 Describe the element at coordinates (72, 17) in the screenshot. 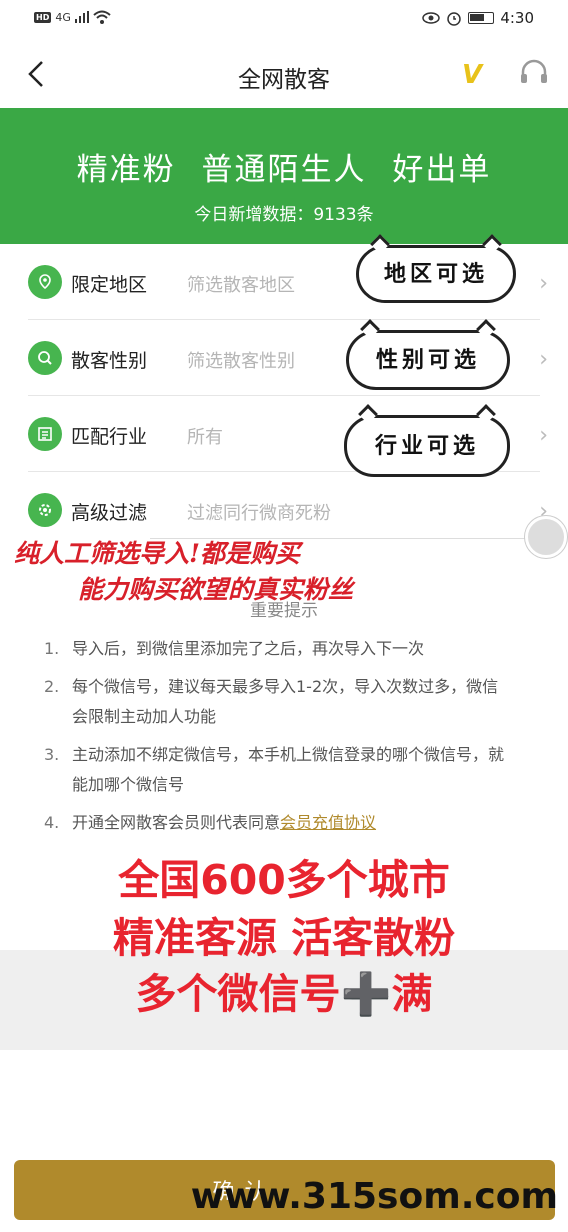

I see `status-left: HD 4G` at that location.